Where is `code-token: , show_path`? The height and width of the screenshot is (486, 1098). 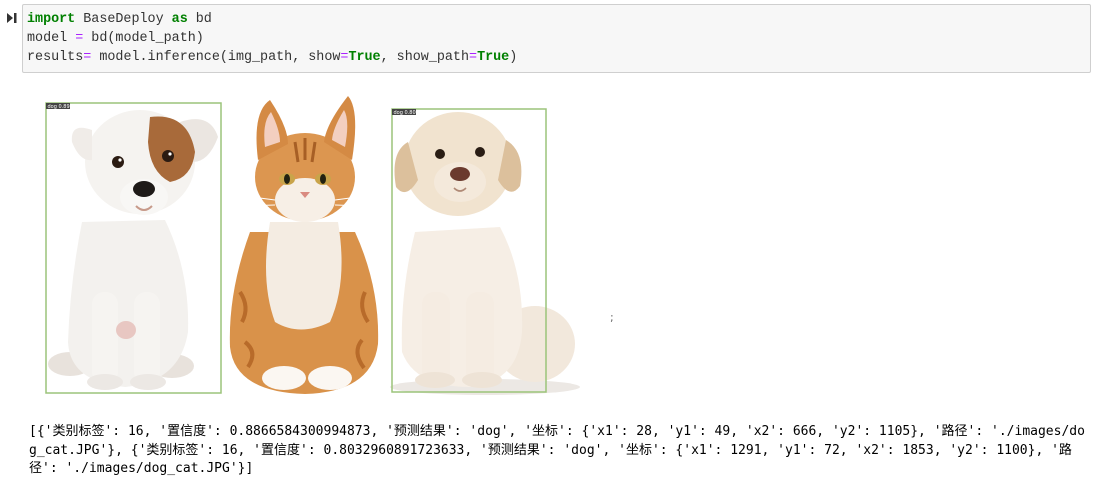 code-token: , show_path is located at coordinates (425, 57).